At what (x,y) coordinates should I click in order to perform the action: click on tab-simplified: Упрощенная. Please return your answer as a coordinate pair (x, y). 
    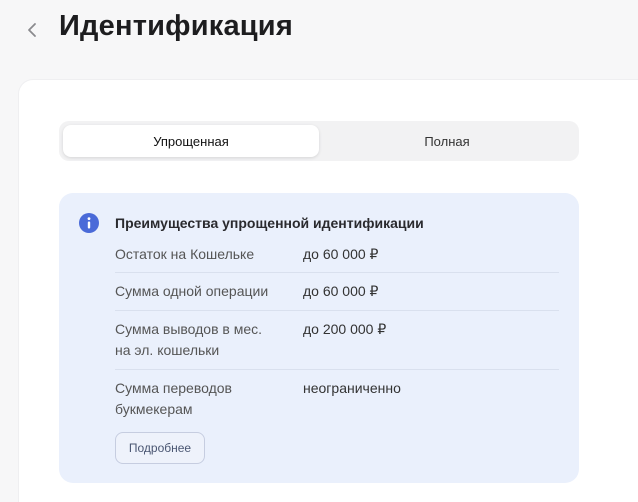
    Looking at the image, I should click on (191, 141).